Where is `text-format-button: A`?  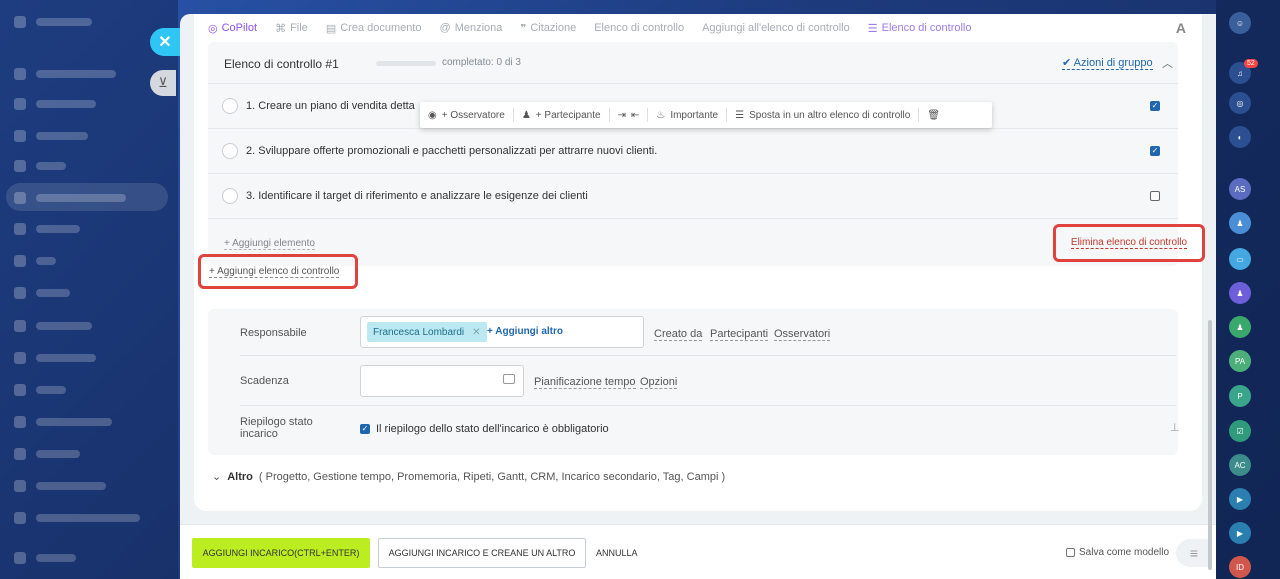
text-format-button: A is located at coordinates (1181, 28).